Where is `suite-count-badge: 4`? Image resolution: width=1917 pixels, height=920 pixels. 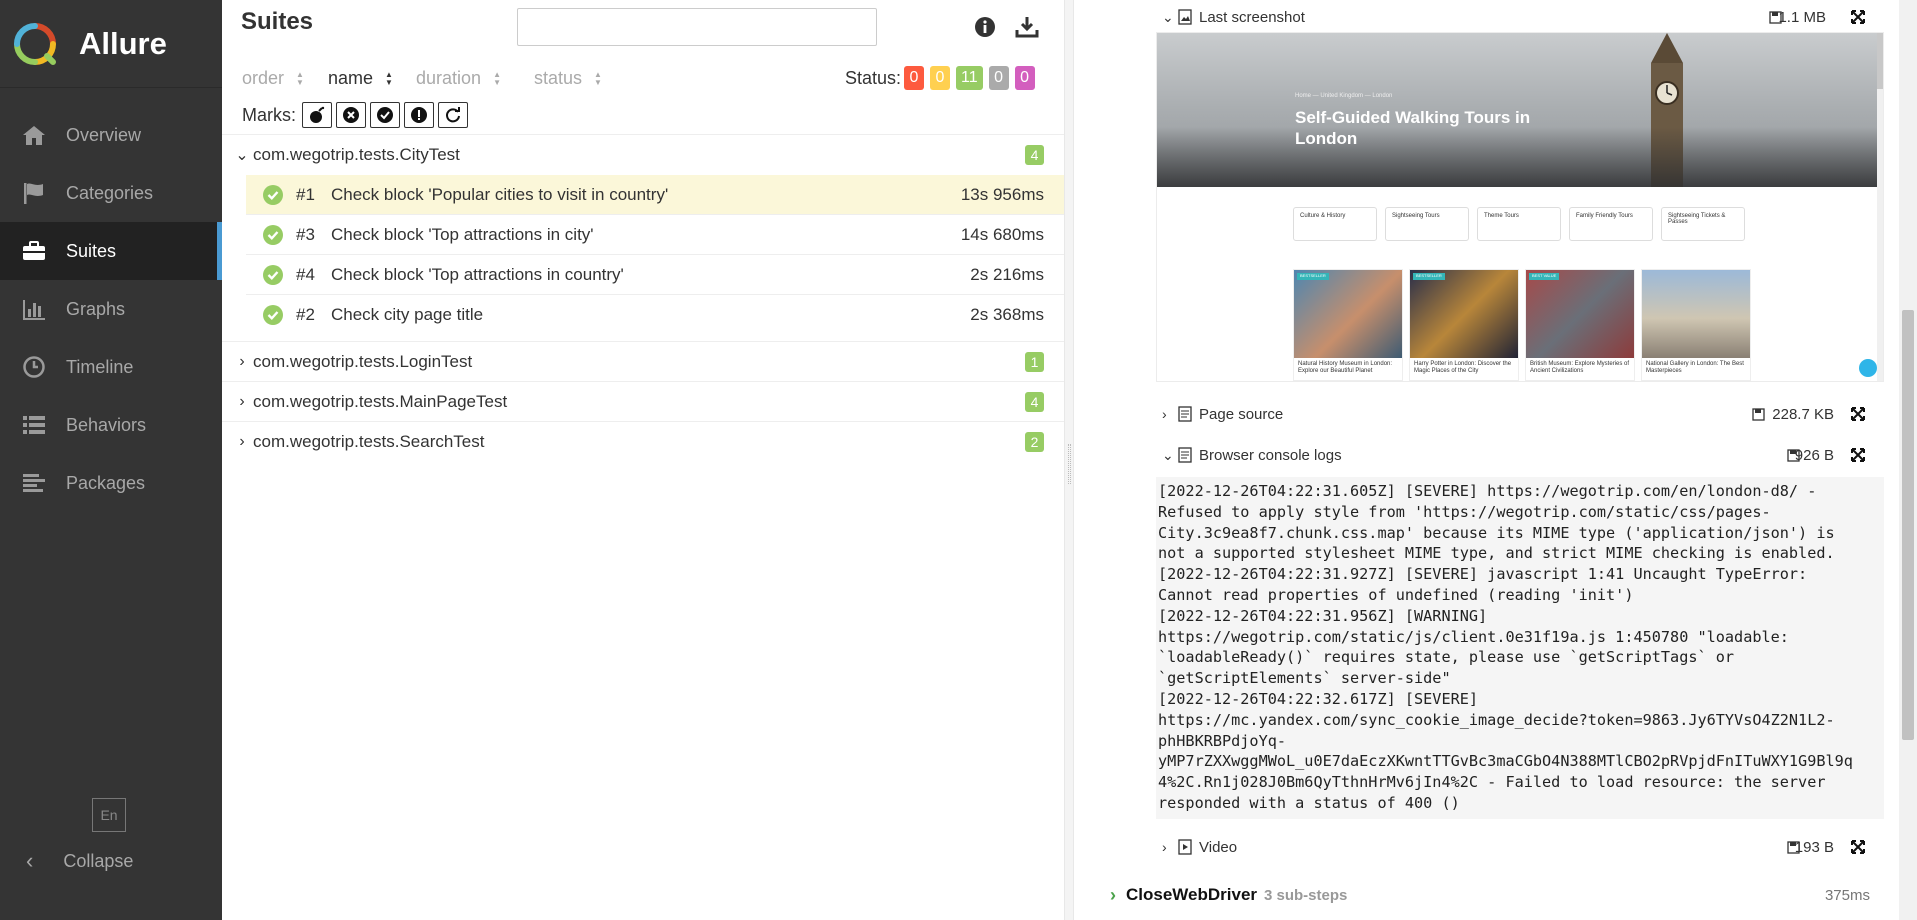
suite-count-badge: 4 is located at coordinates (1034, 401).